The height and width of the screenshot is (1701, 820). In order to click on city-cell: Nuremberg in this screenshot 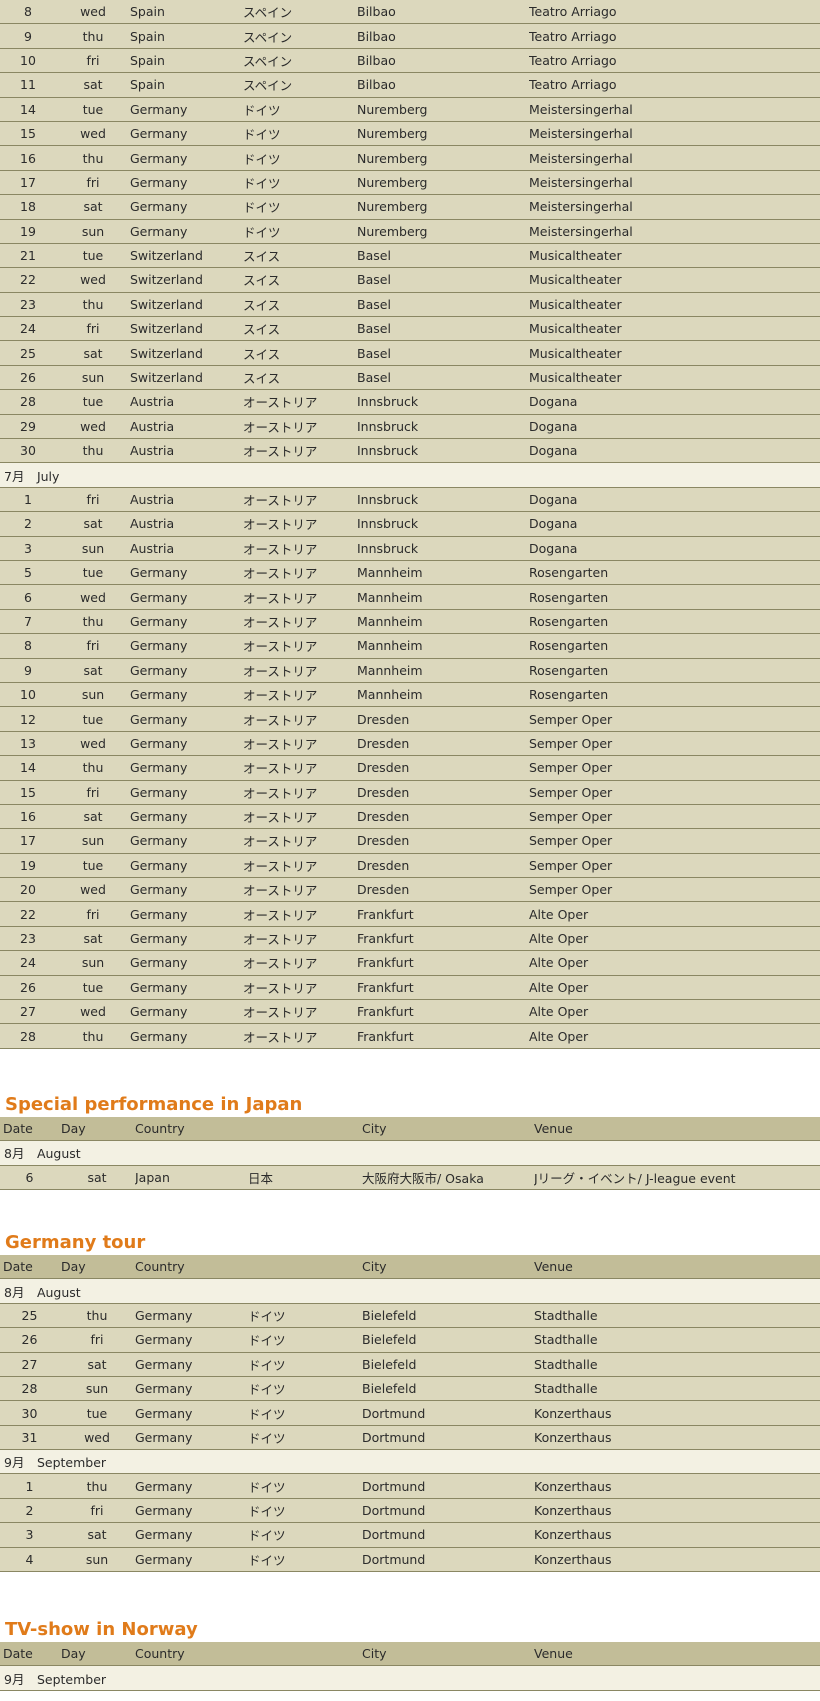, I will do `click(443, 231)`.